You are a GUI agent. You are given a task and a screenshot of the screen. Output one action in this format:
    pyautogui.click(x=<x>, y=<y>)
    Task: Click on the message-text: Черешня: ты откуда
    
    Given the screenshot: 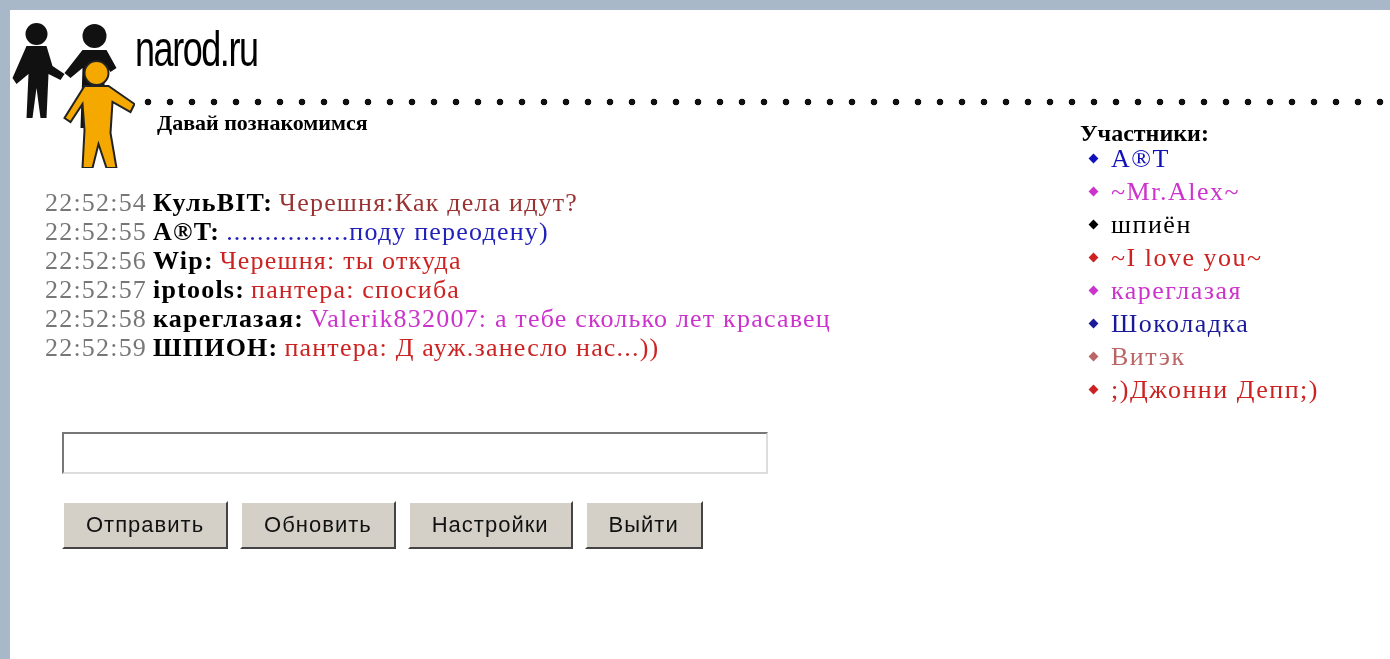 What is the action you would take?
    pyautogui.click(x=340, y=260)
    